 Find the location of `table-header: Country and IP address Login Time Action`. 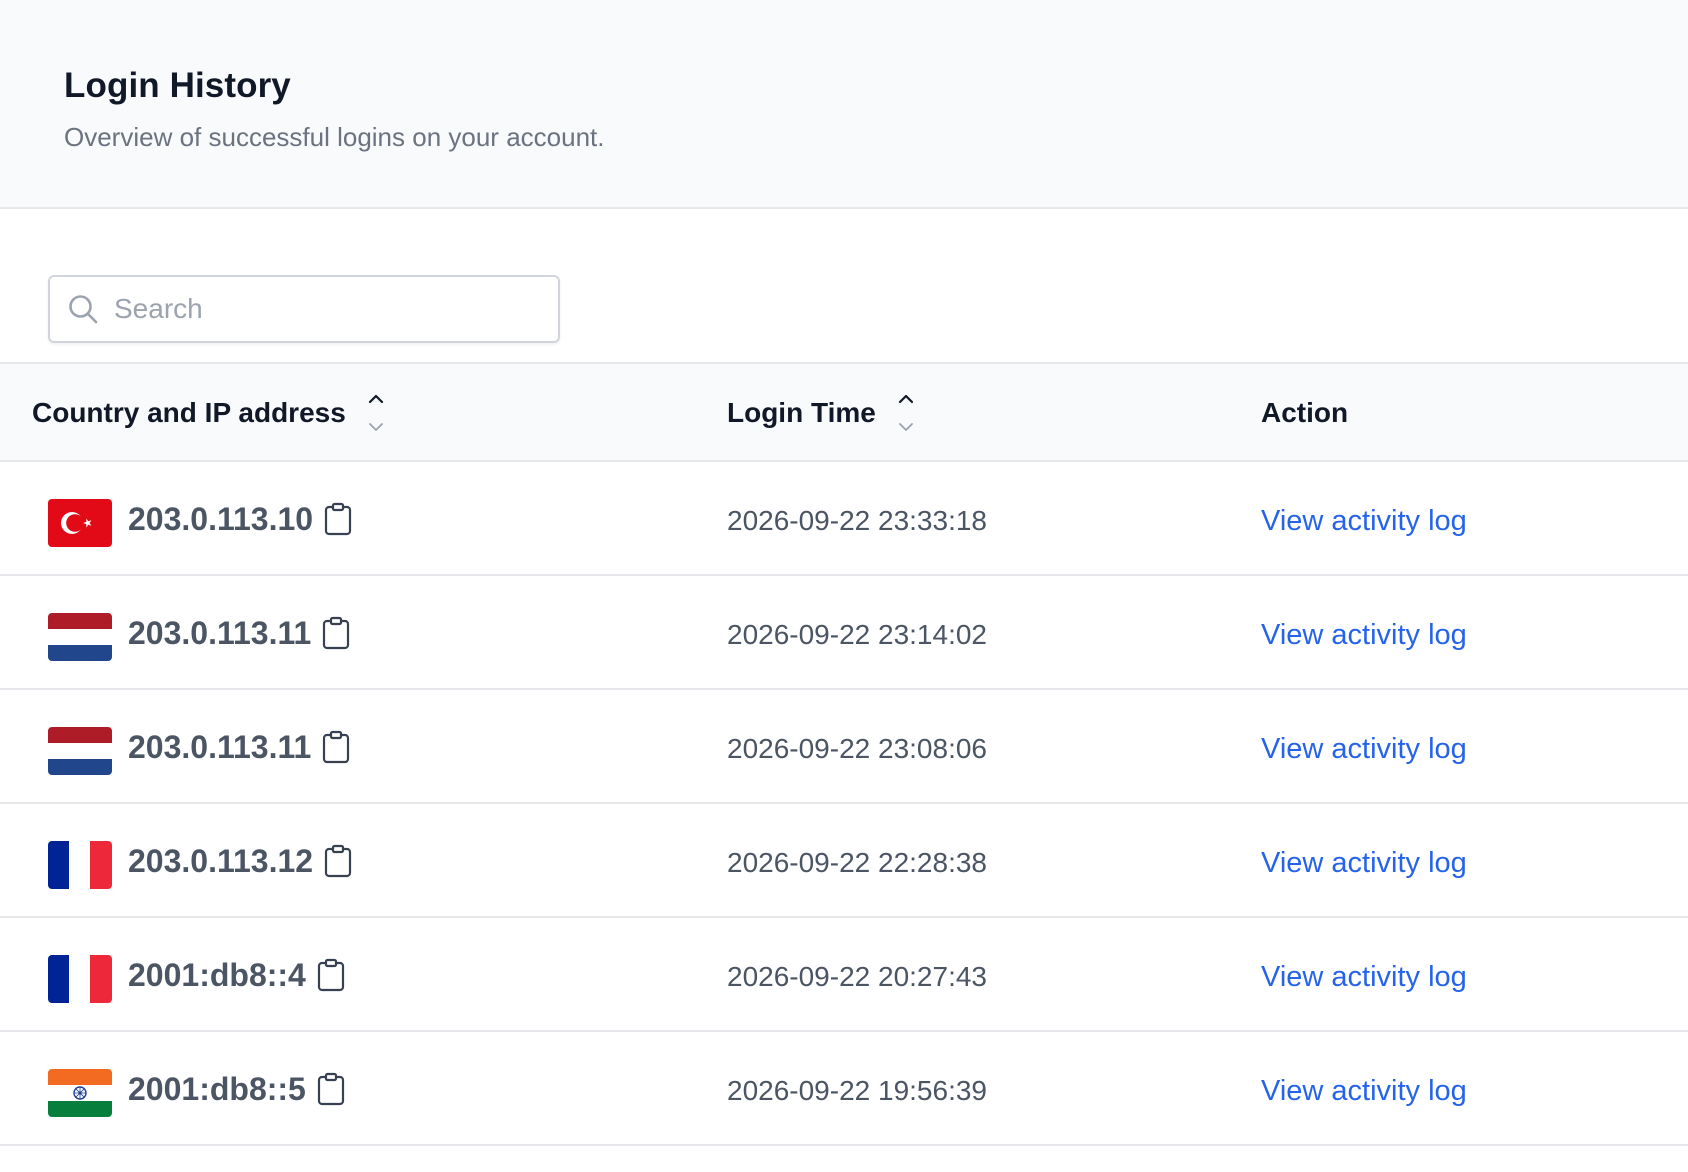

table-header: Country and IP address Login Time Action is located at coordinates (844, 413).